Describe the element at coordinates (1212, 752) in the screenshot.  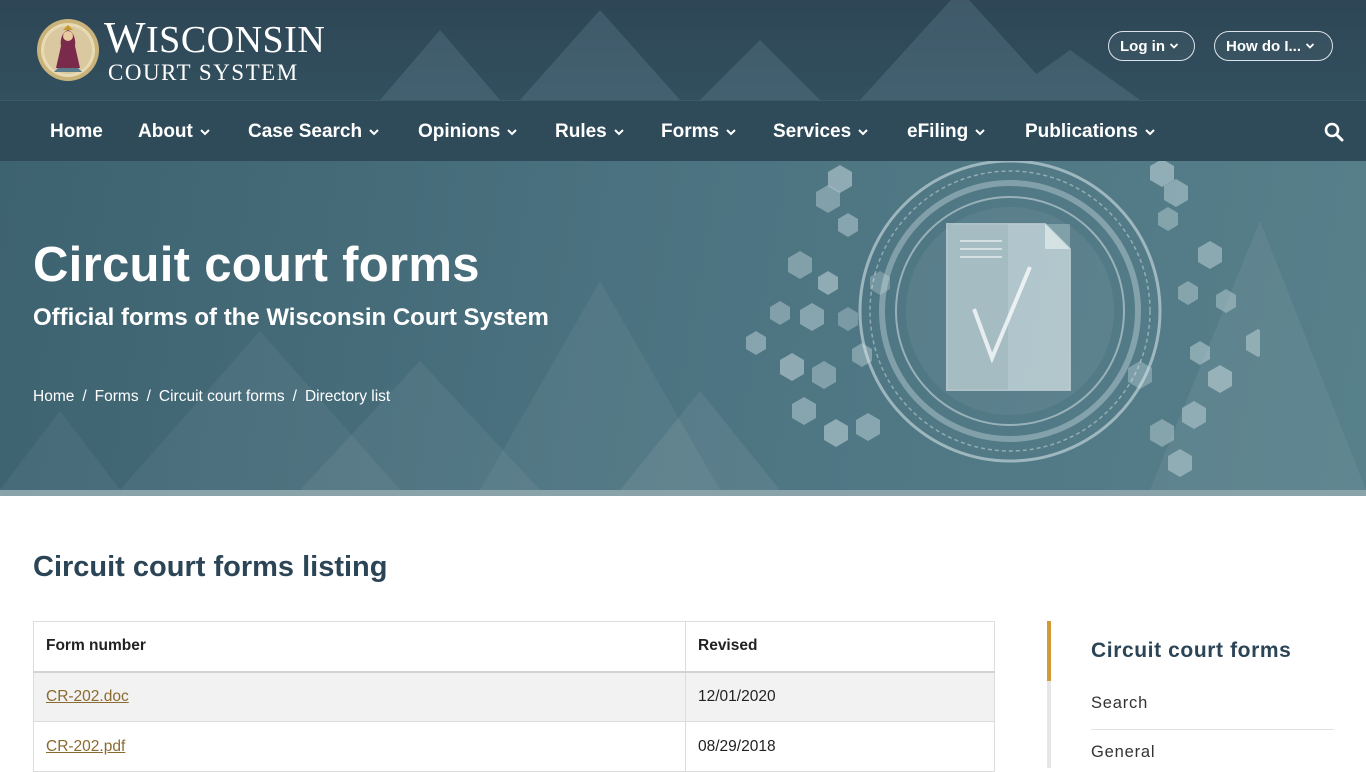
I see `sidebar-item-general: General` at that location.